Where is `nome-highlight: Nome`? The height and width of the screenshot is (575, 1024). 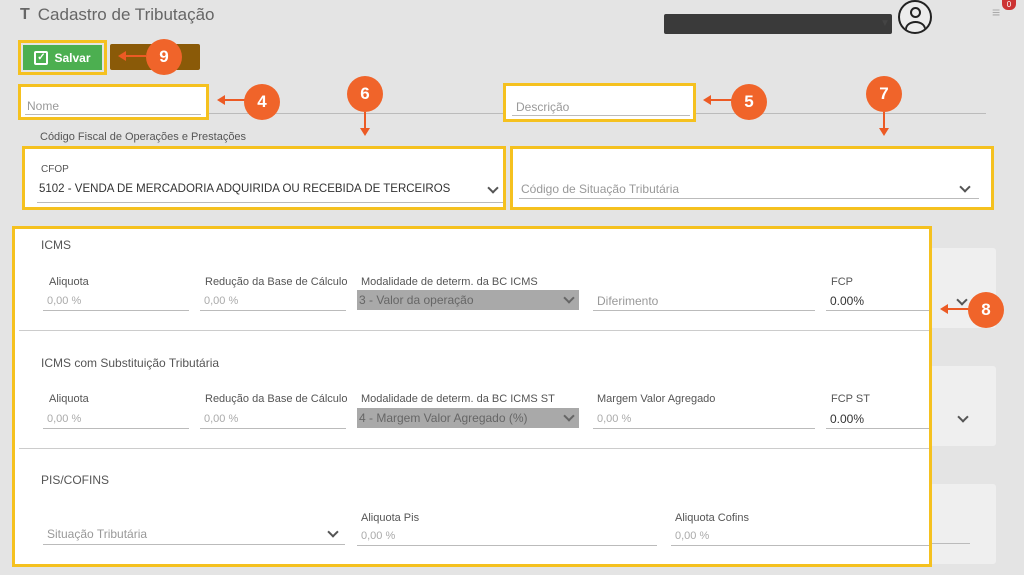
nome-highlight: Nome is located at coordinates (113, 102).